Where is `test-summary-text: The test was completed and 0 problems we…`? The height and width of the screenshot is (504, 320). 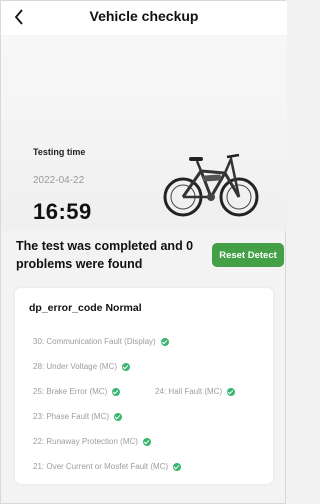
test-summary-text: The test was completed and 0 problems we… is located at coordinates (105, 255).